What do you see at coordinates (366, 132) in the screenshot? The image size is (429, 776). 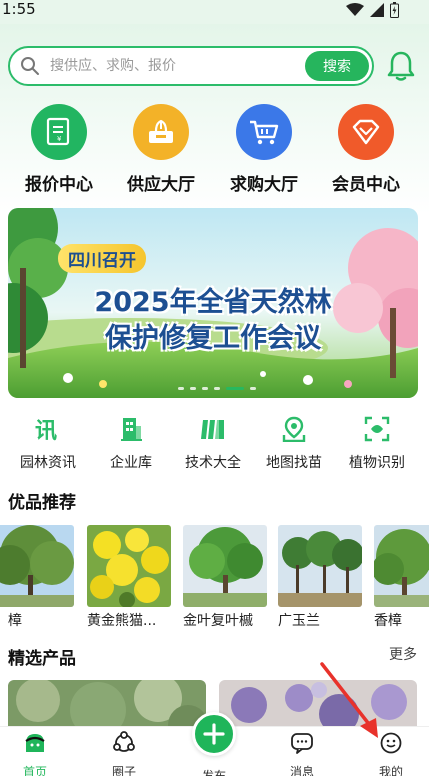 I see `vip-diamond-icon` at bounding box center [366, 132].